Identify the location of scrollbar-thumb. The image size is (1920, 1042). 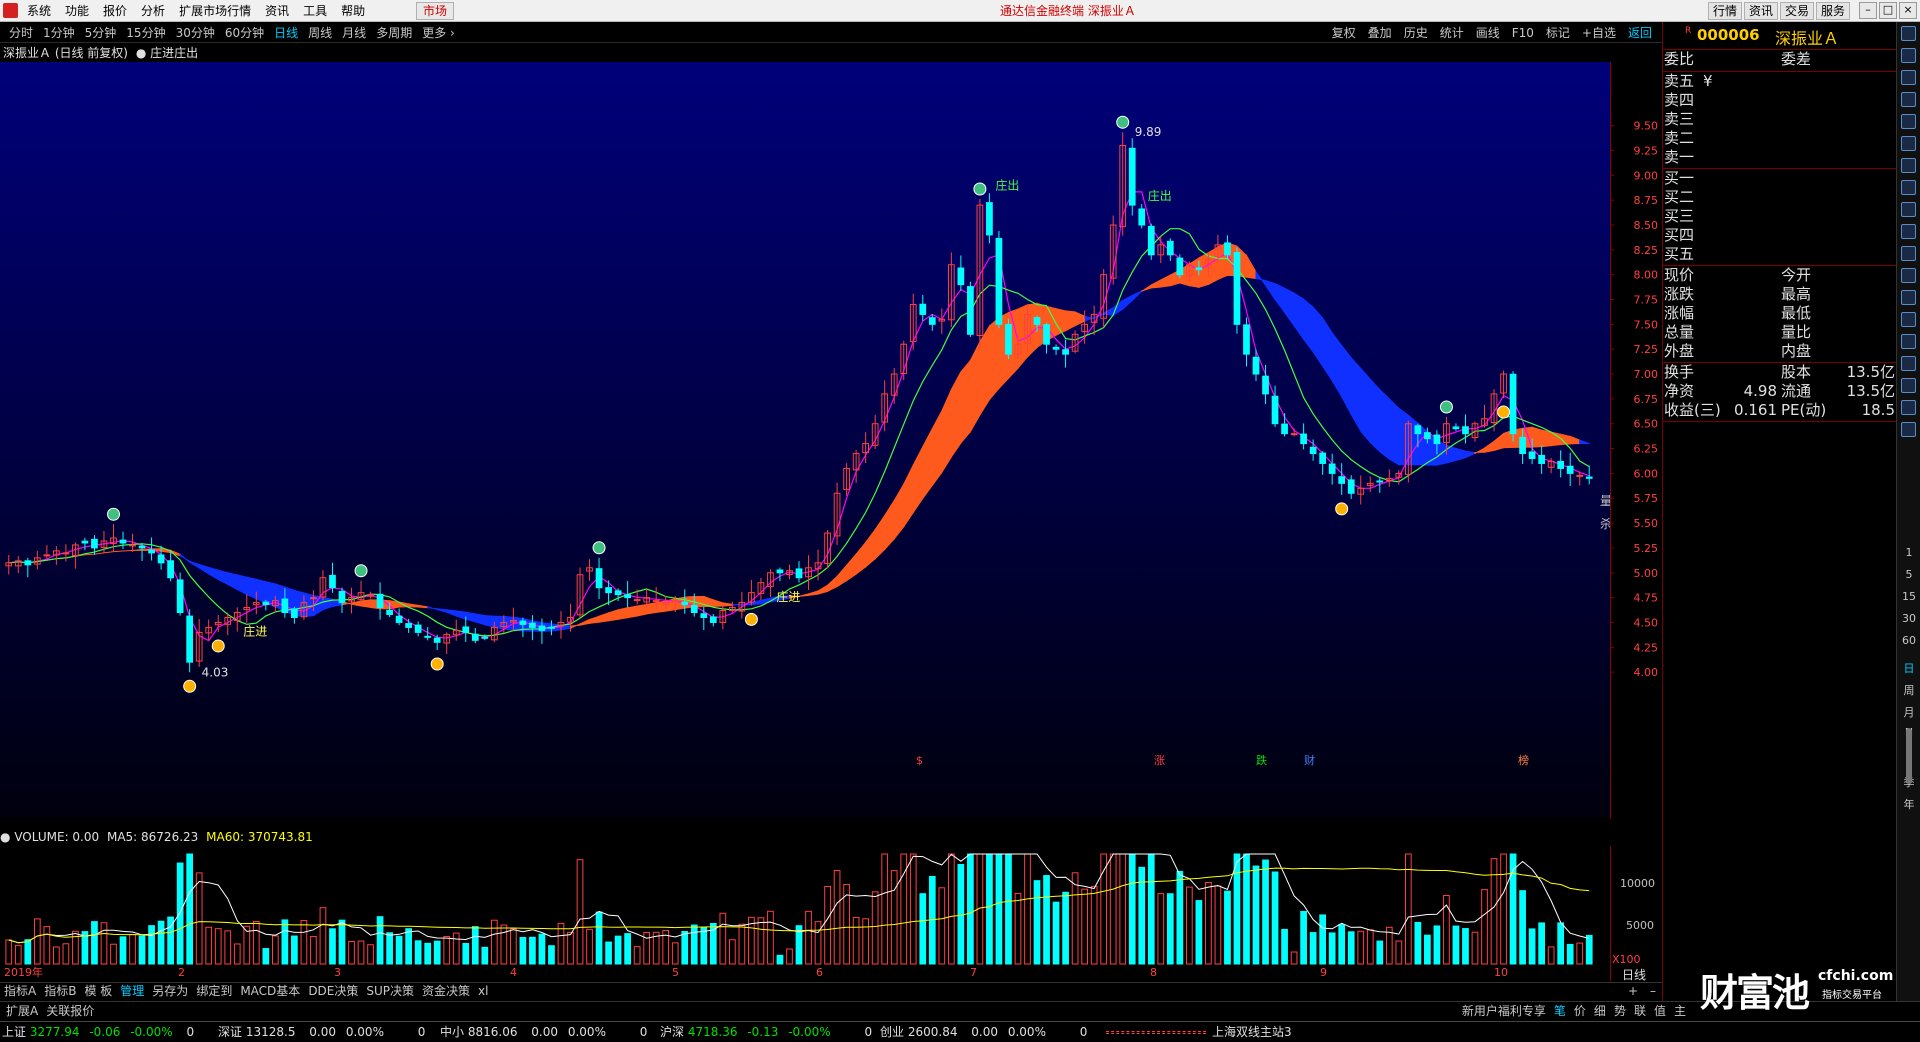
(1909, 756).